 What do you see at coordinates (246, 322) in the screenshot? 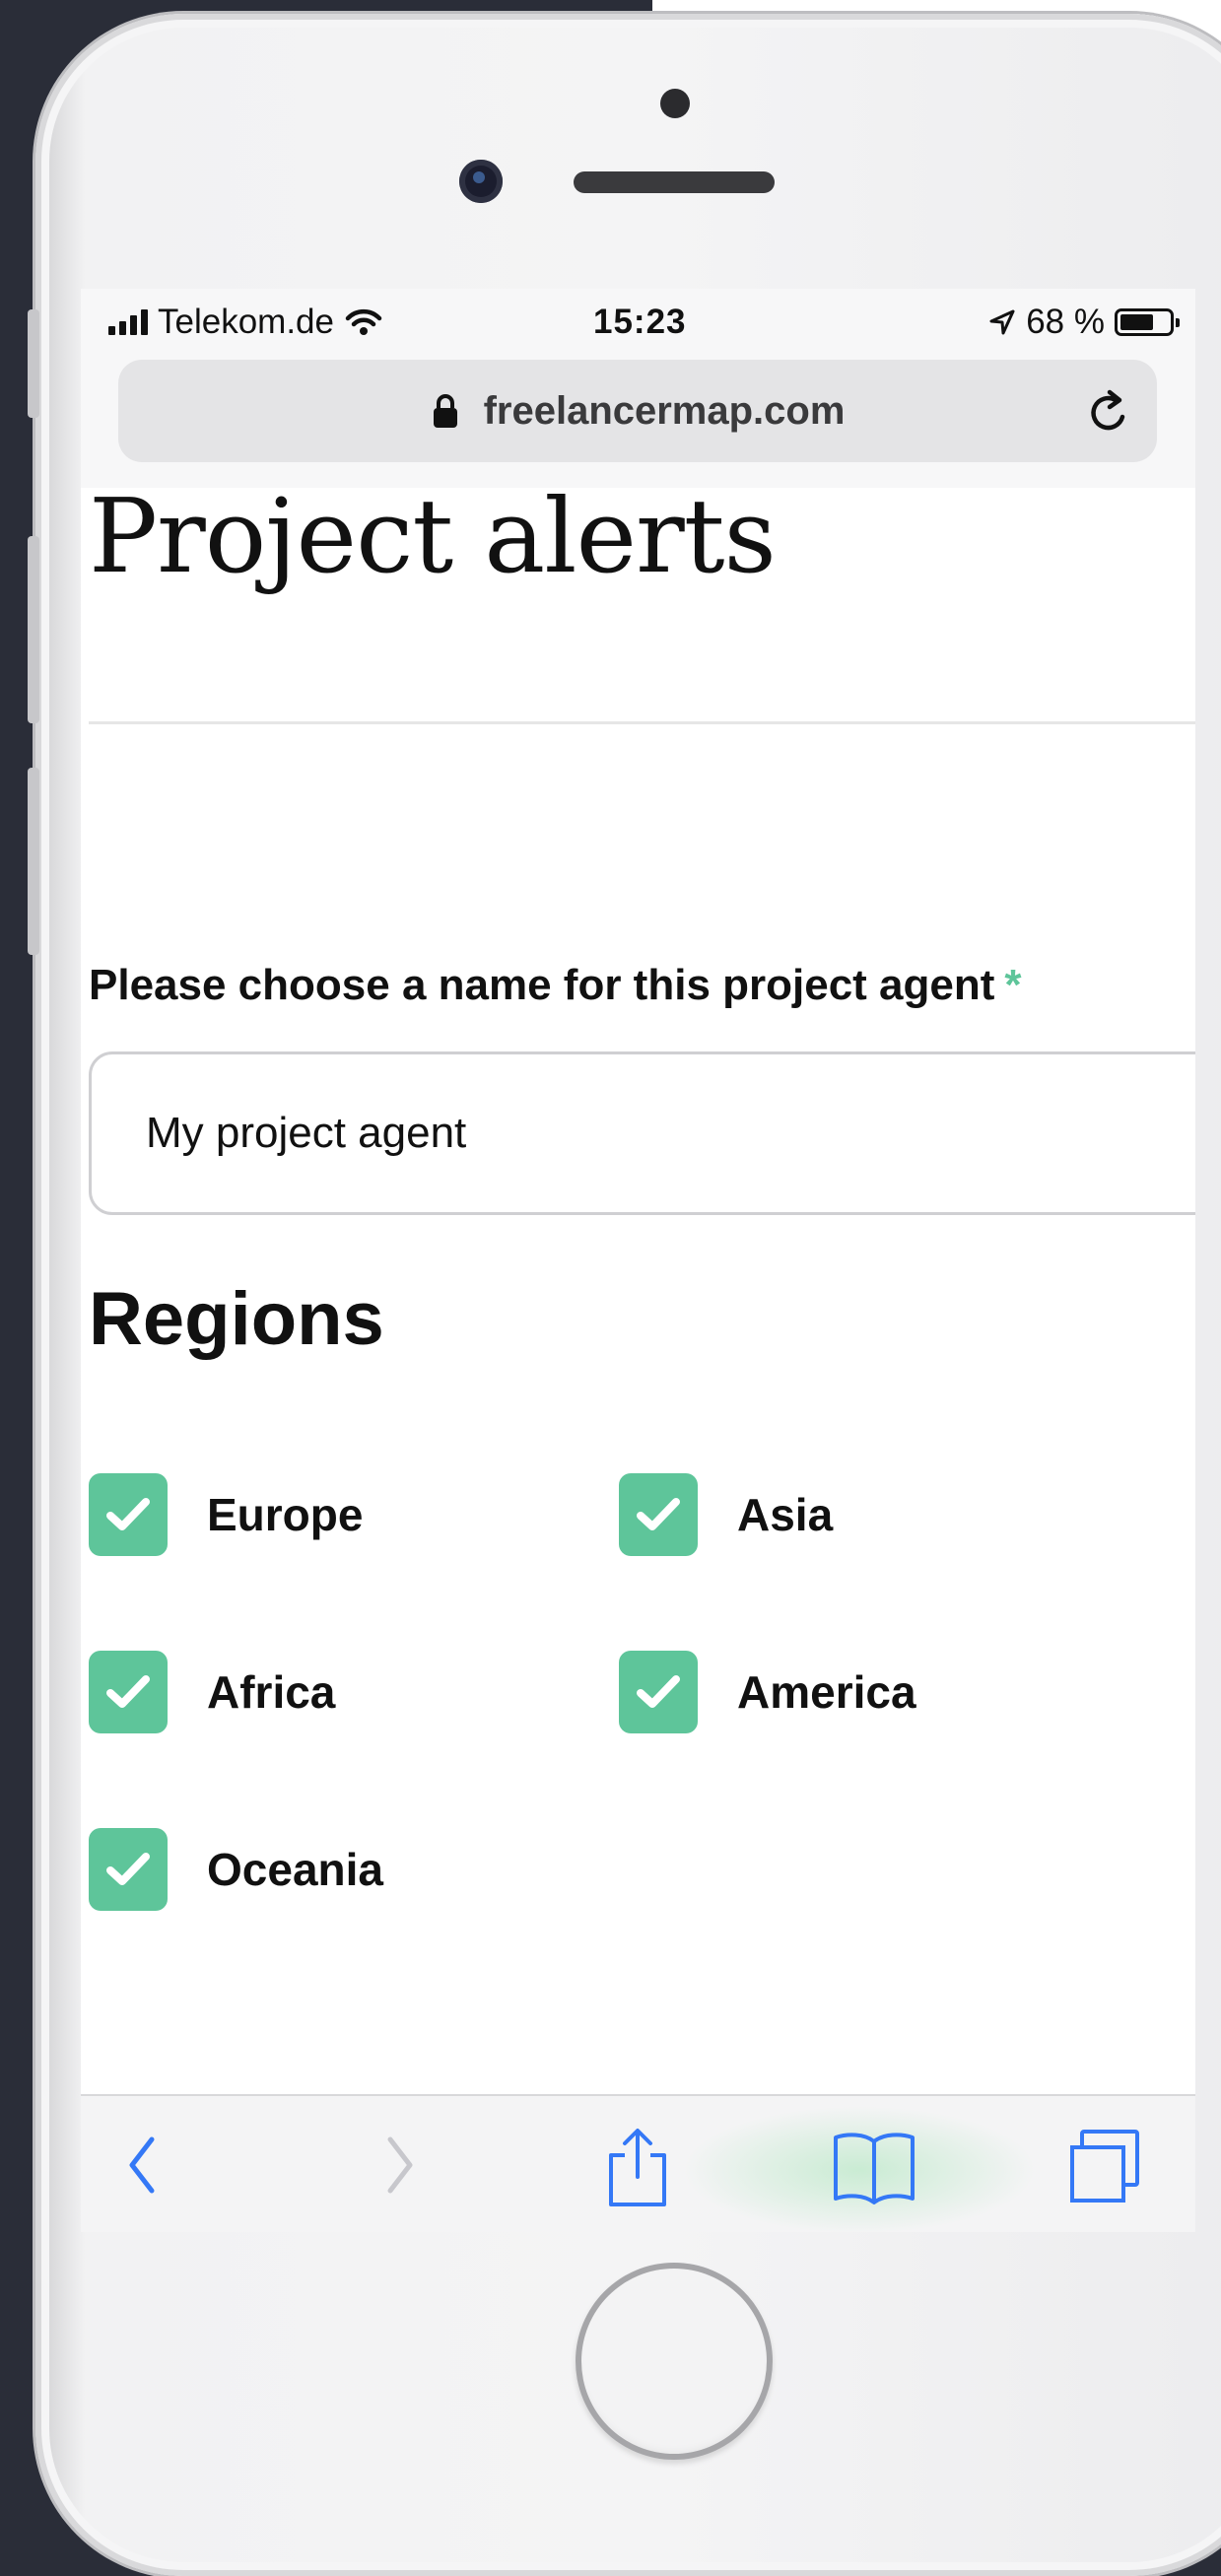
I see `carrier-name: Telekom.de` at bounding box center [246, 322].